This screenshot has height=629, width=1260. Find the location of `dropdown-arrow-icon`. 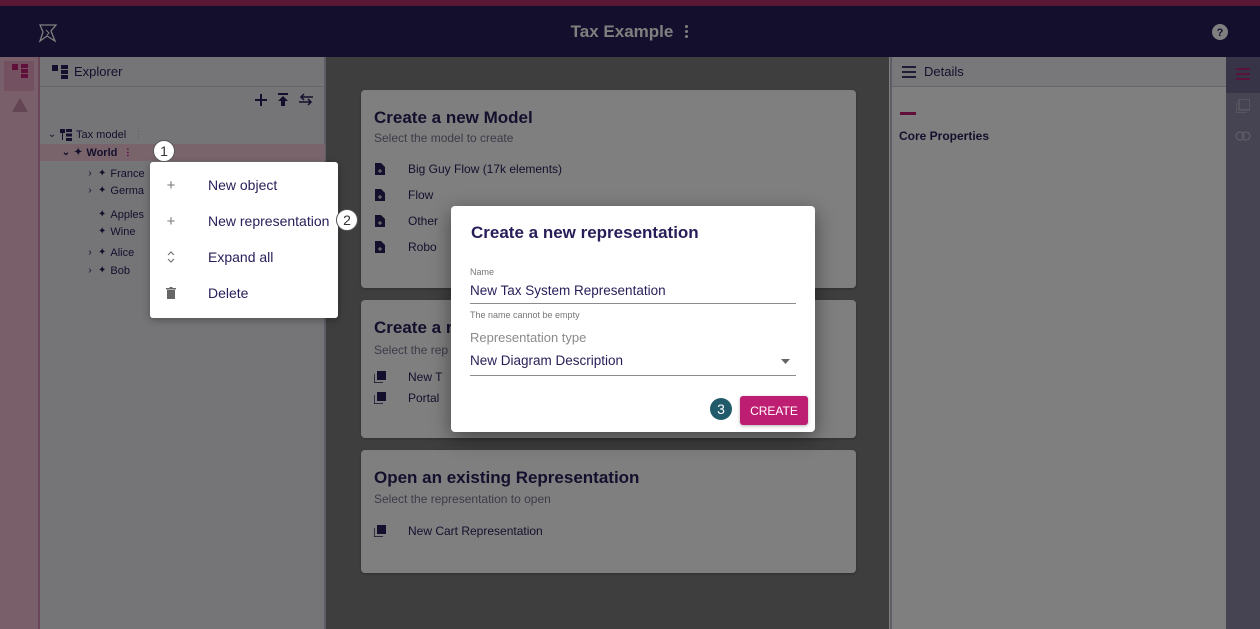

dropdown-arrow-icon is located at coordinates (785, 361).